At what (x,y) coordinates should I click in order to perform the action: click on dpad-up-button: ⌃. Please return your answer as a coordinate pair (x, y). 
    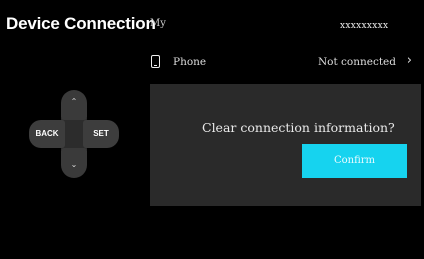
    Looking at the image, I should click on (74, 105).